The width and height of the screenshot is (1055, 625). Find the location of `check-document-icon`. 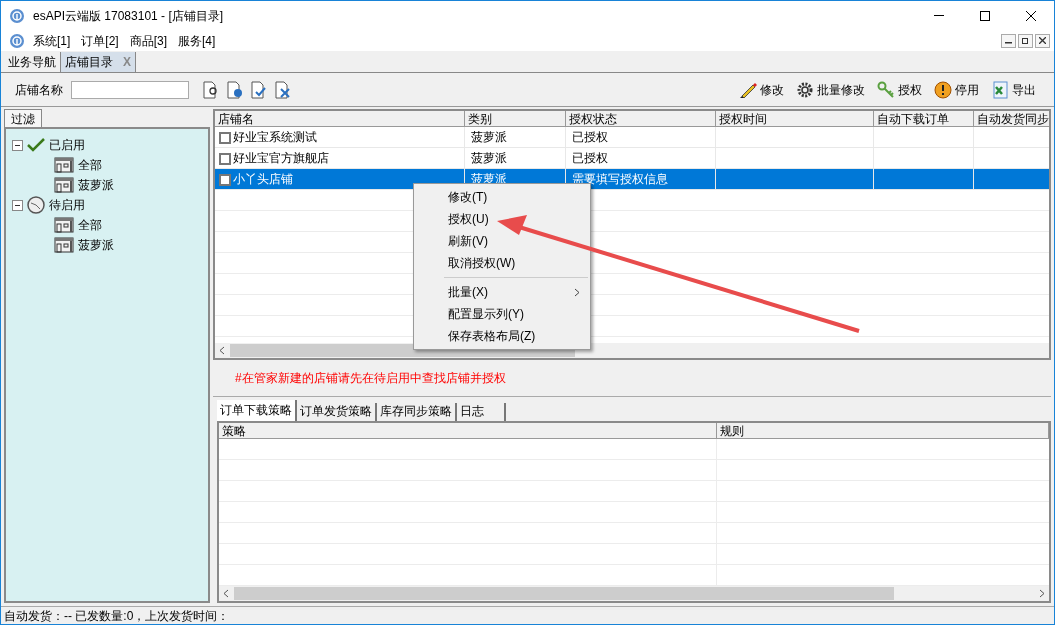

check-document-icon is located at coordinates (259, 89).